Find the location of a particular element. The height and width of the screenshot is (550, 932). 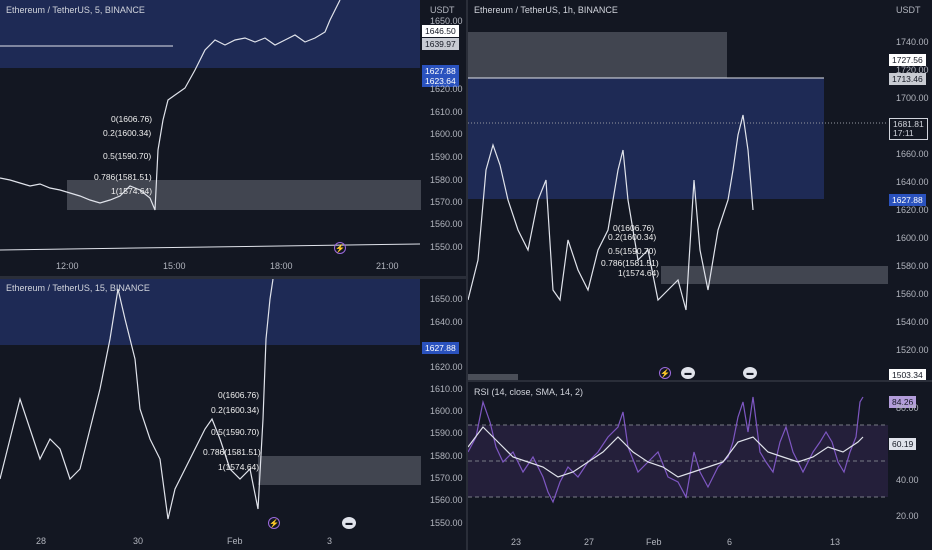

x-tick: 18:00 is located at coordinates (281, 266).